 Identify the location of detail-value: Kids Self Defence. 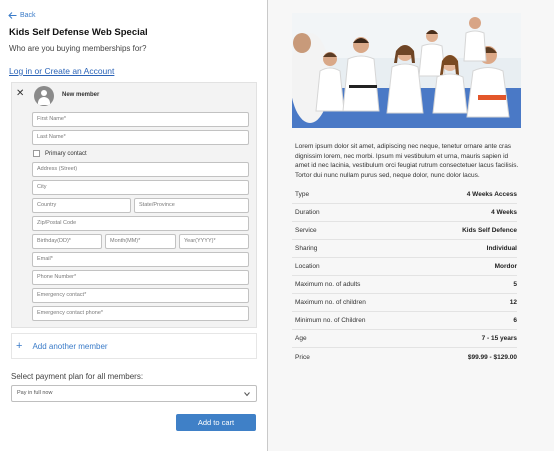
(489, 230).